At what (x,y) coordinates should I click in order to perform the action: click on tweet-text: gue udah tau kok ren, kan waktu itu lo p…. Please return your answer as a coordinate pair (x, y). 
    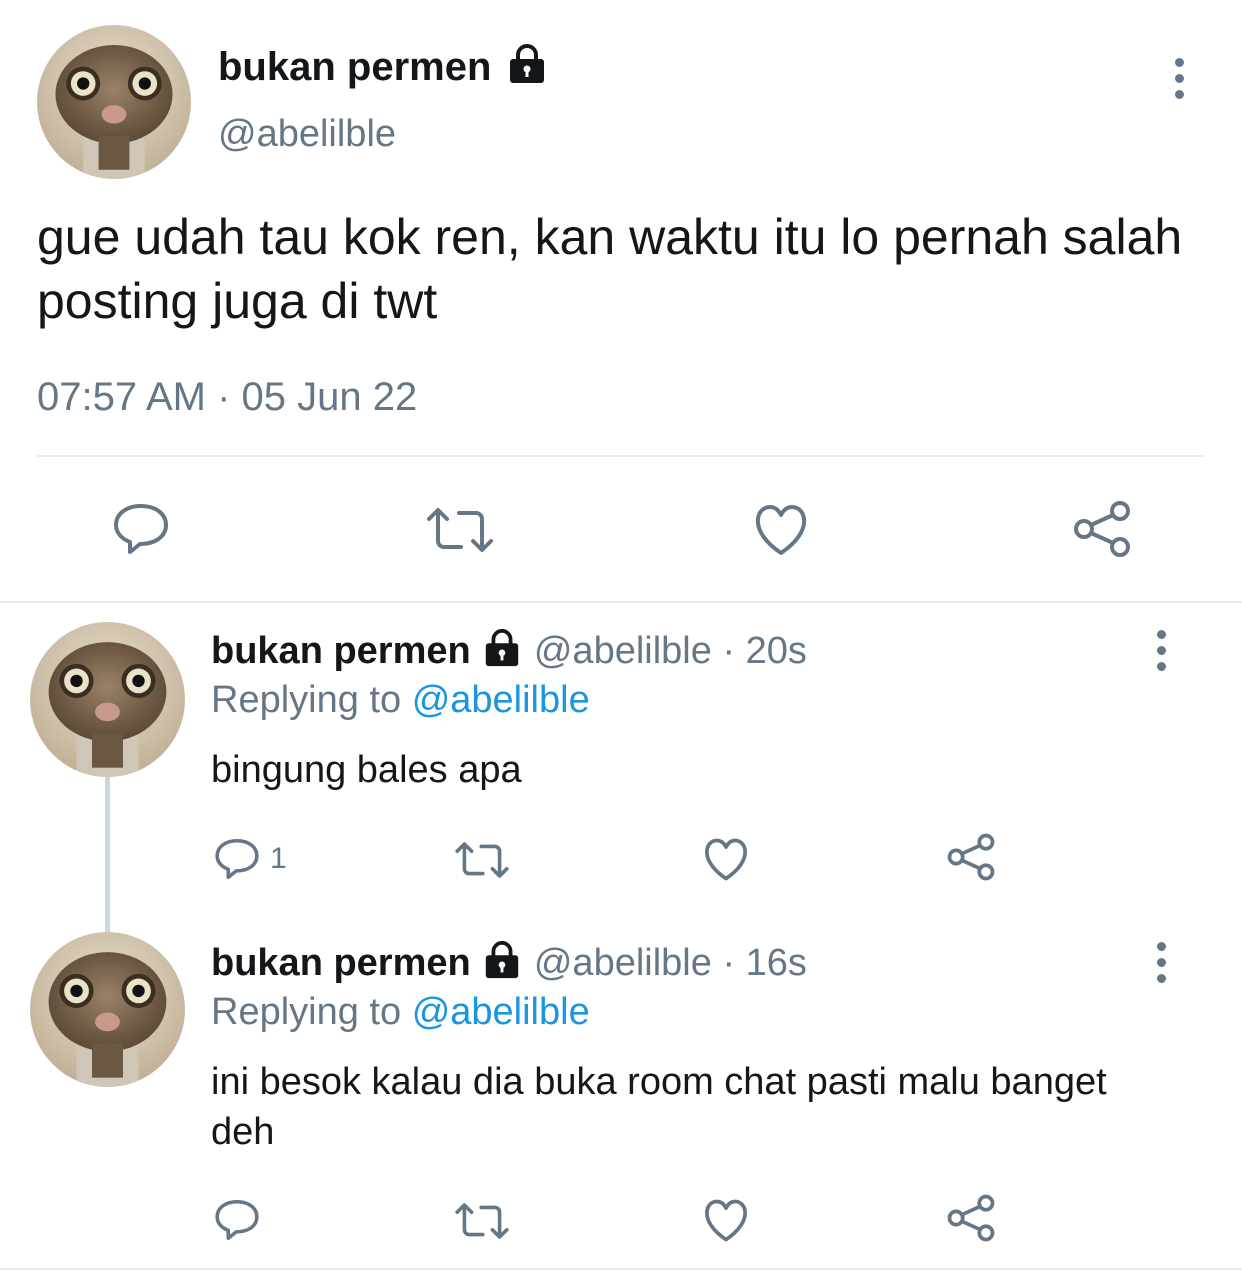
    Looking at the image, I should click on (610, 269).